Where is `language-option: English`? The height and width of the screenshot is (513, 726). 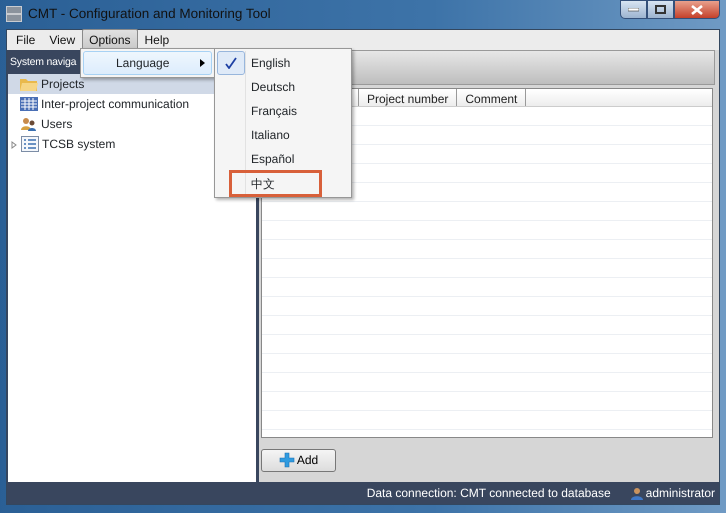
language-option: English is located at coordinates (267, 63).